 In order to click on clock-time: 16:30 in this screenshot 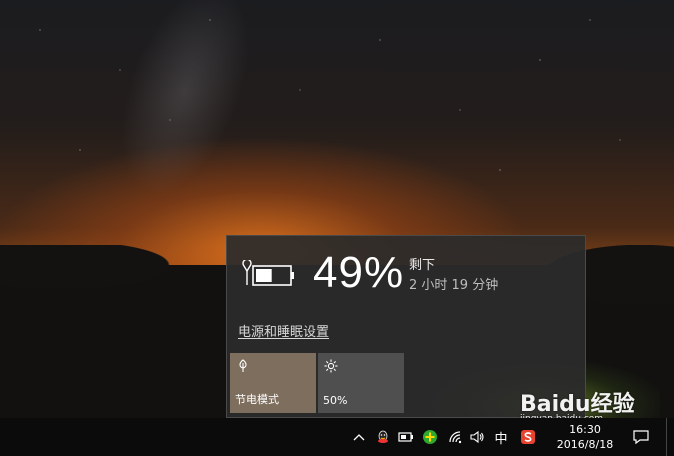, I will do `click(585, 429)`.